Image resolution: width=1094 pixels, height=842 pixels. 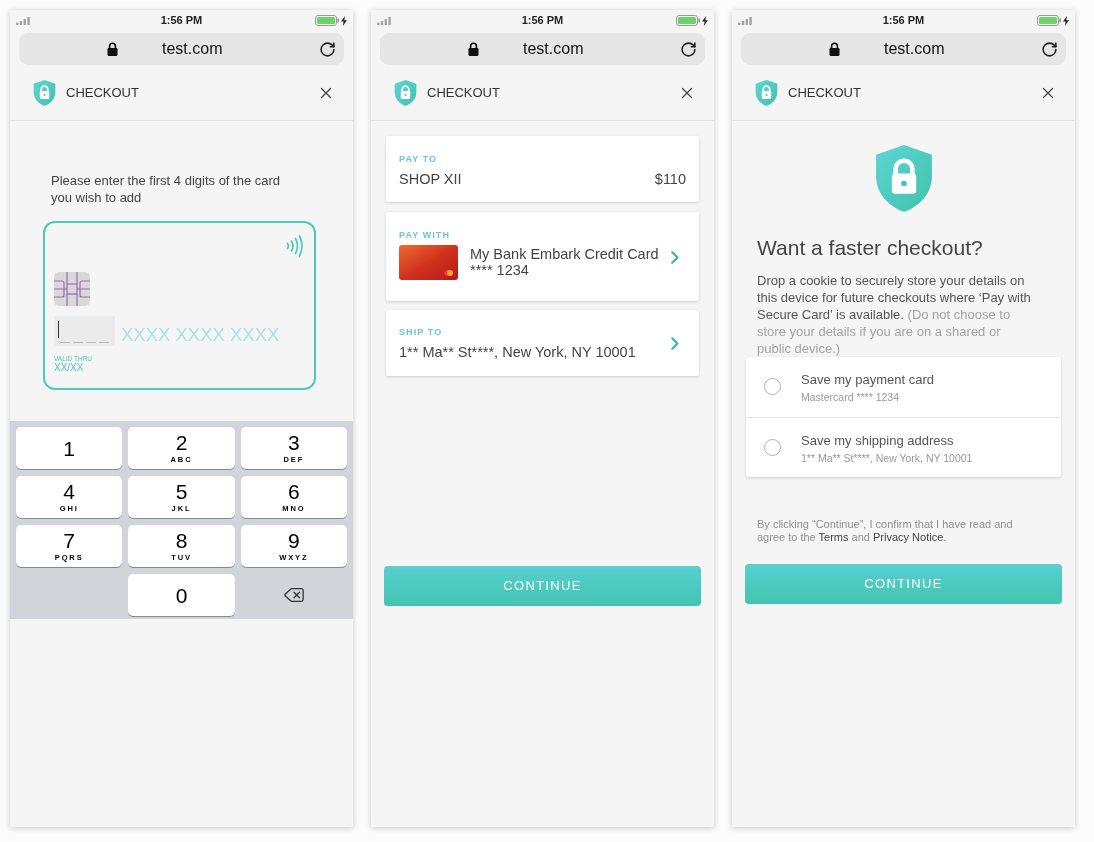 I want to click on summary-card: SHIP TO 1** Ma** St****, New York, NY 10001, so click(x=542, y=343).